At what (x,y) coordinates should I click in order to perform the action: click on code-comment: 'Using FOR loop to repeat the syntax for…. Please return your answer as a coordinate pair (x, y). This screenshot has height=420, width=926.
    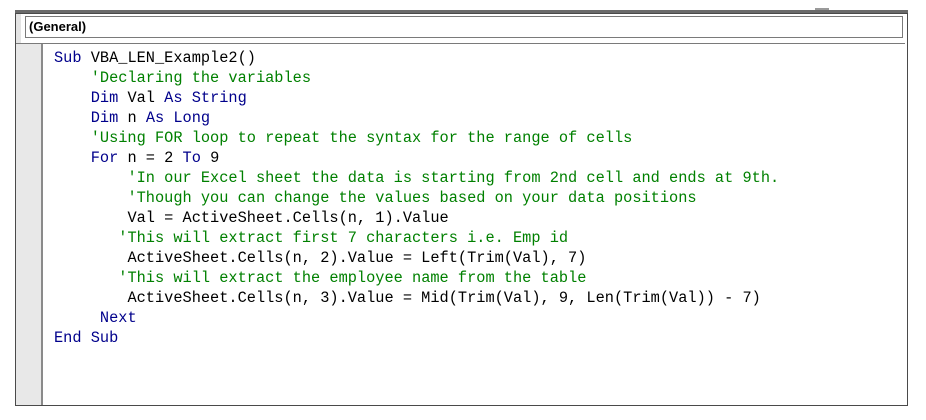
    Looking at the image, I should click on (361, 138).